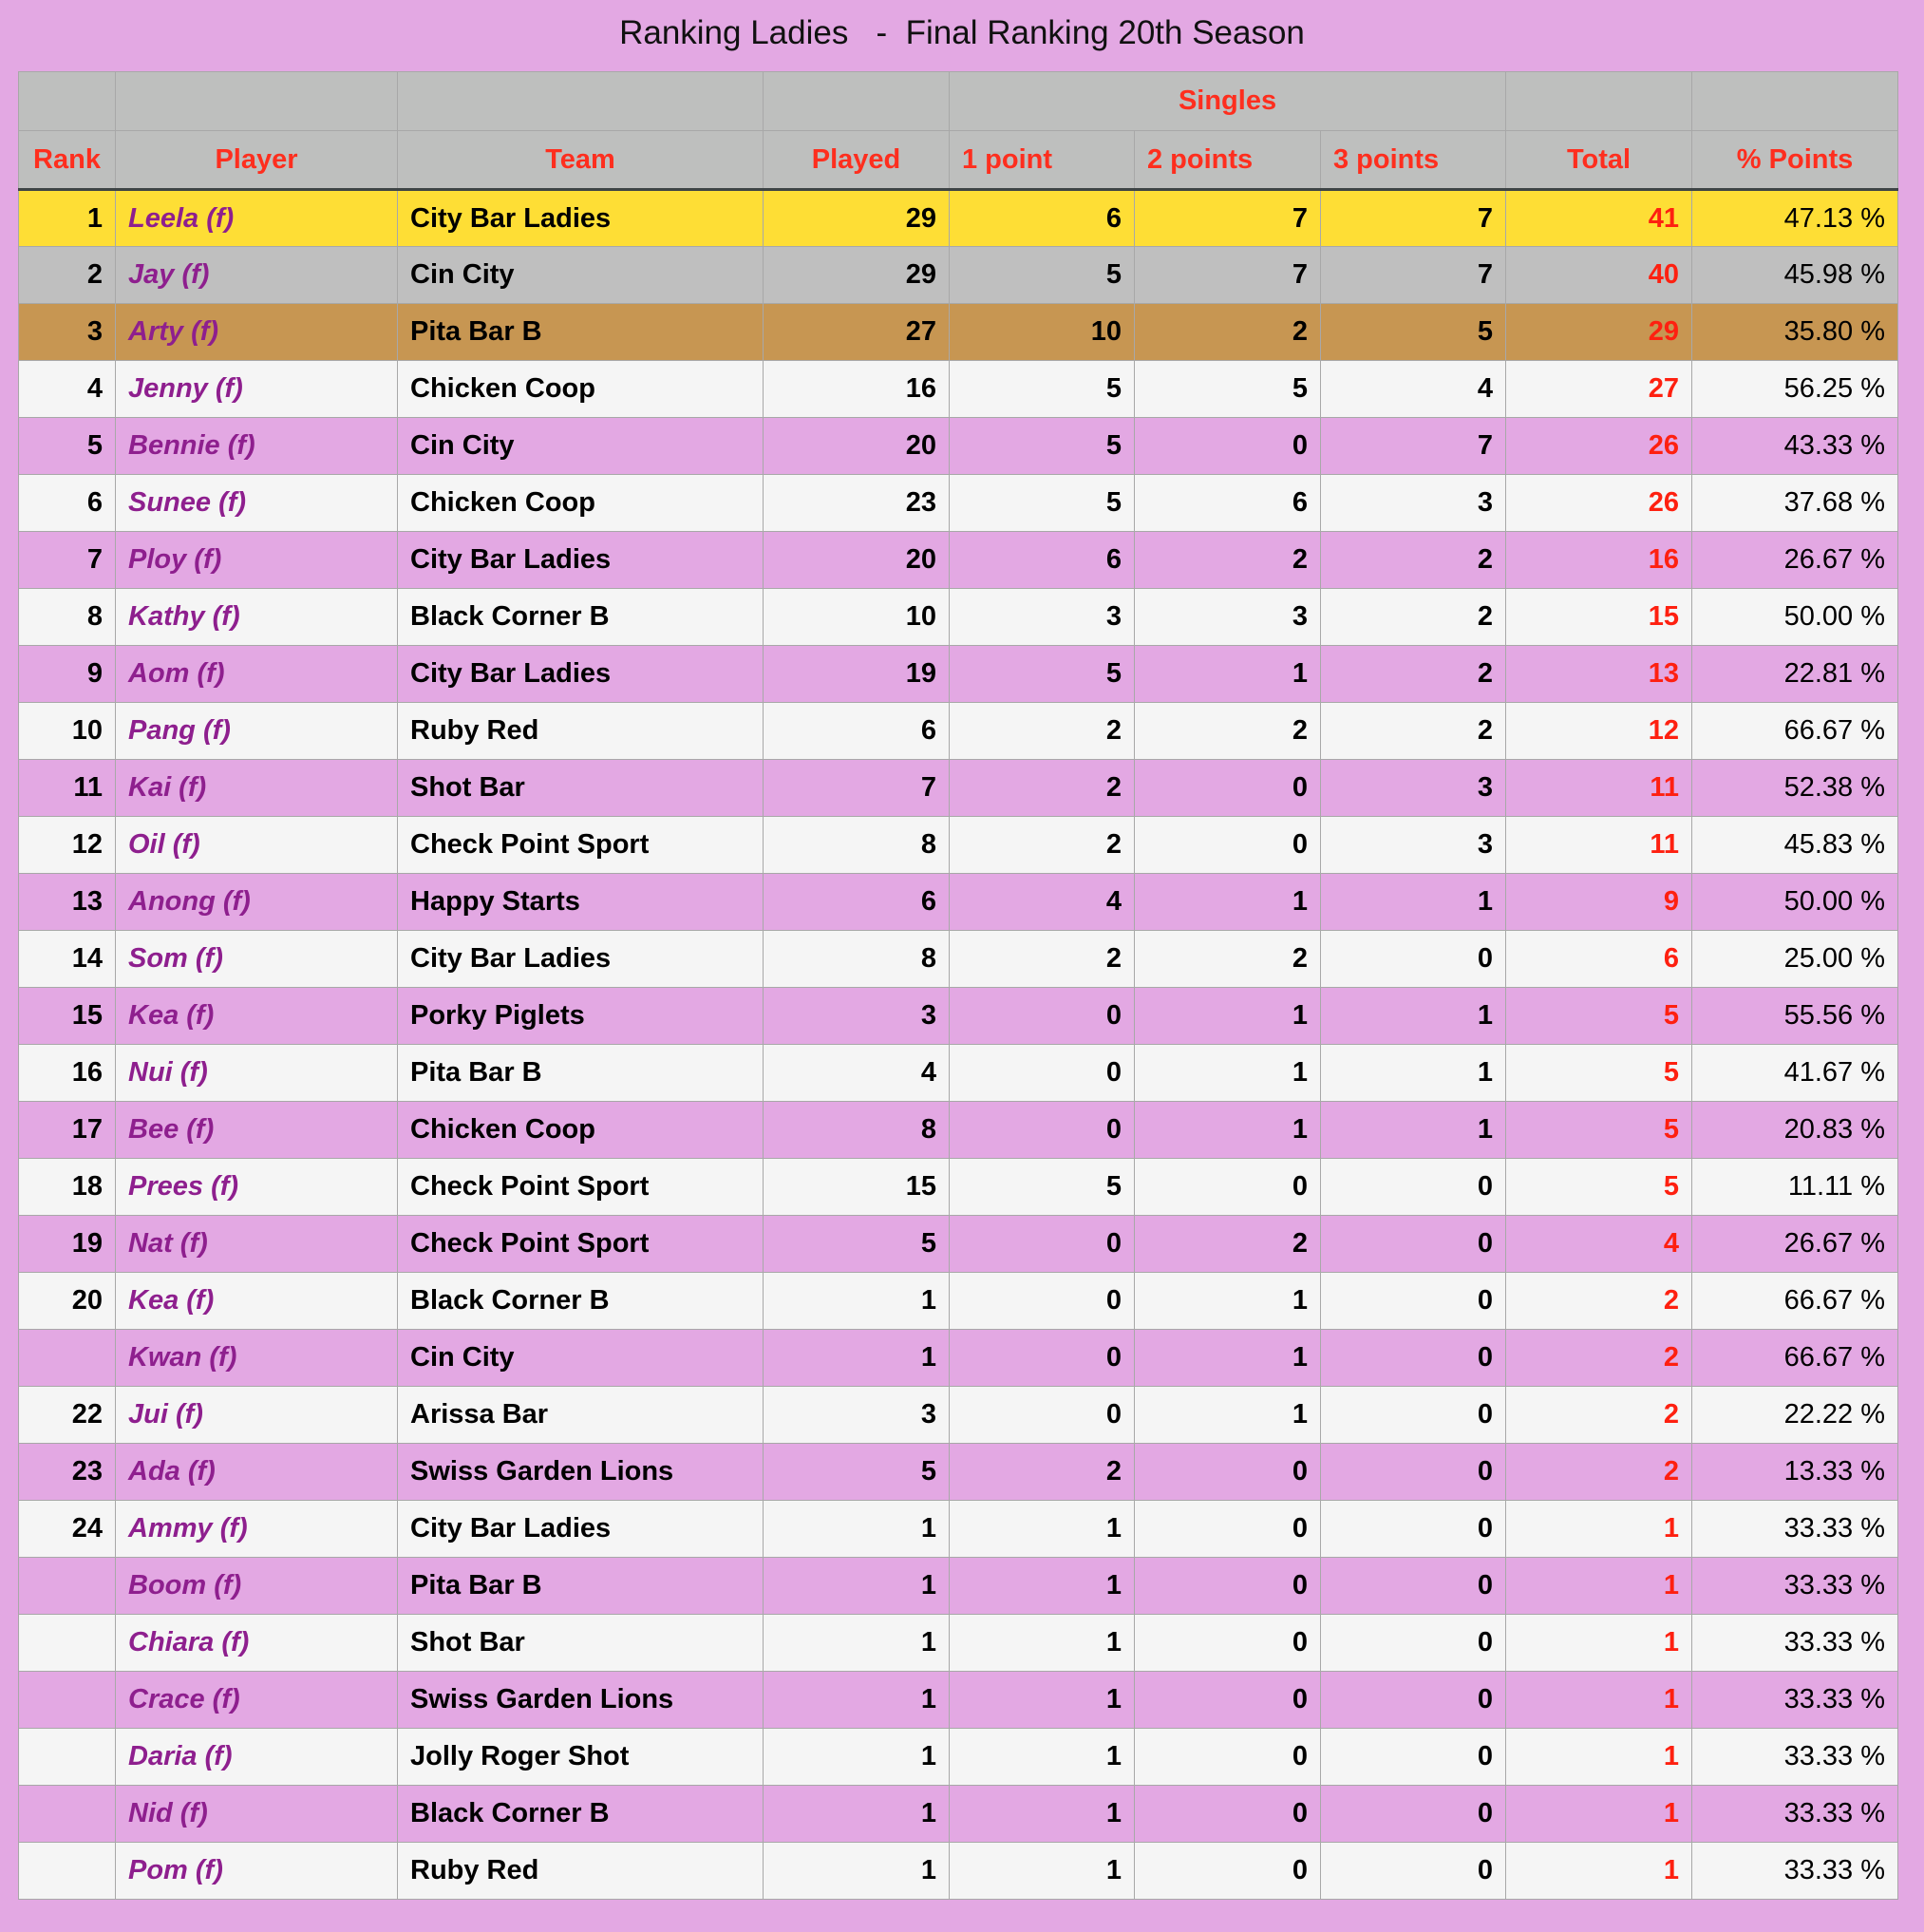 The image size is (1924, 1932). Describe the element at coordinates (256, 1415) in the screenshot. I see `player-name: Jui (f)` at that location.